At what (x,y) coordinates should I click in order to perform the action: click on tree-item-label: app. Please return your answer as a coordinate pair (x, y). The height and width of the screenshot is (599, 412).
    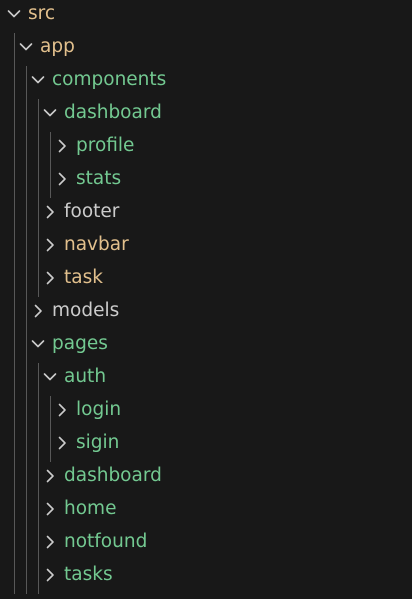
    Looking at the image, I should click on (57, 46).